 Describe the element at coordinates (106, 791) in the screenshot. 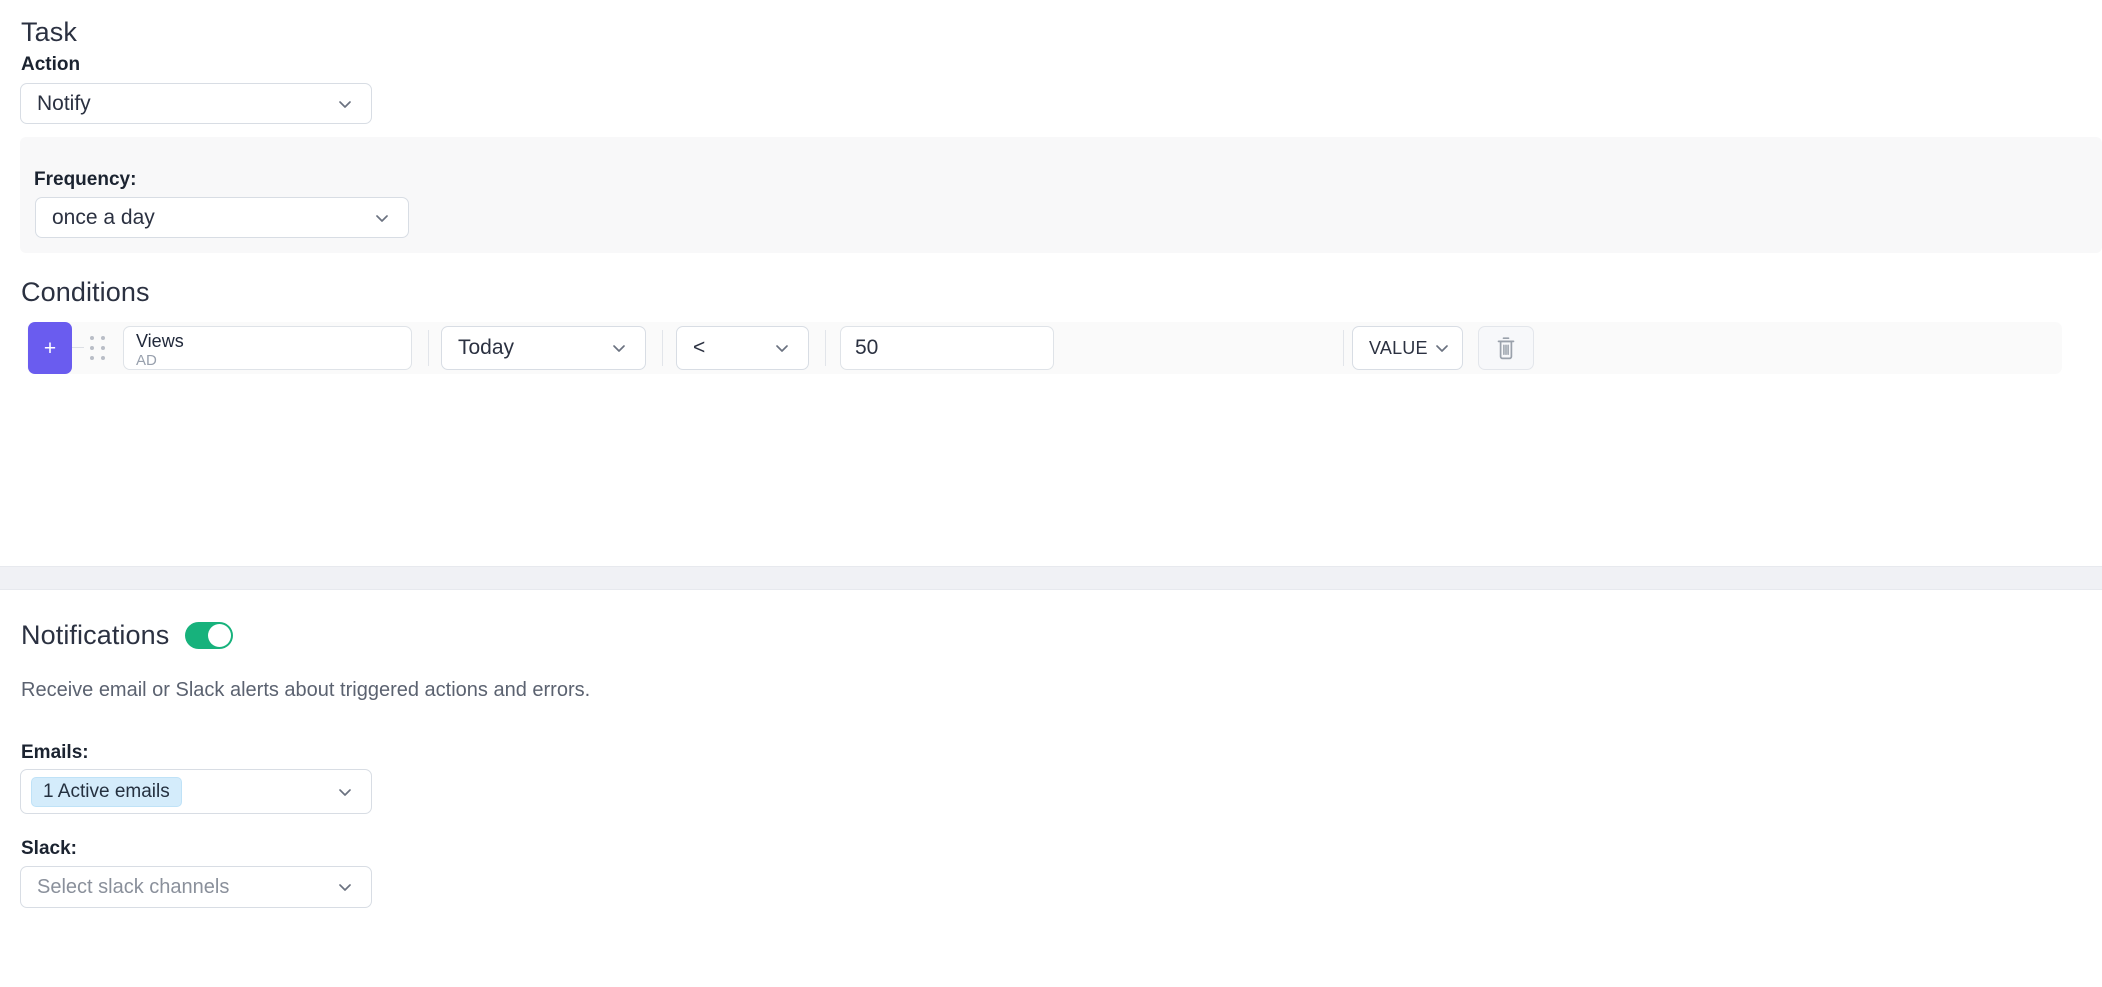

I see `active-emails-chip: 1 Active emails` at that location.